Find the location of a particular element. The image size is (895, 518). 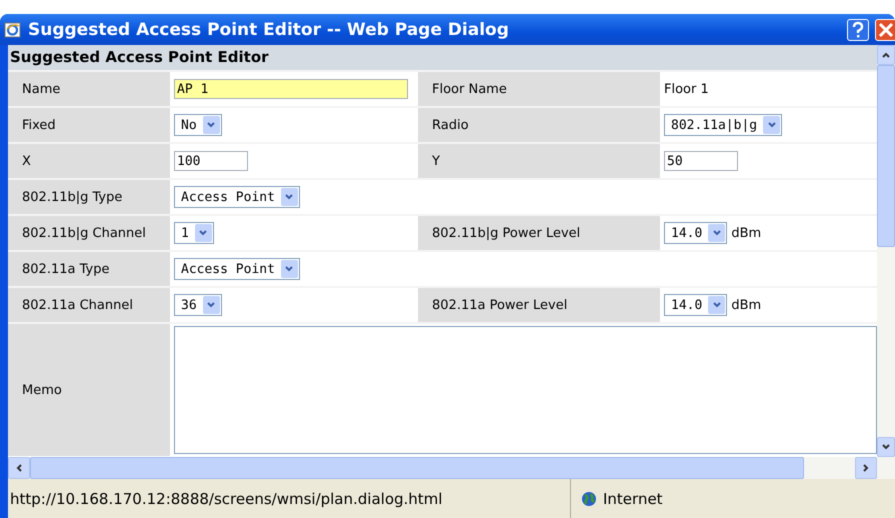

field-label: 802.11b|g Power Level is located at coordinates (539, 233).